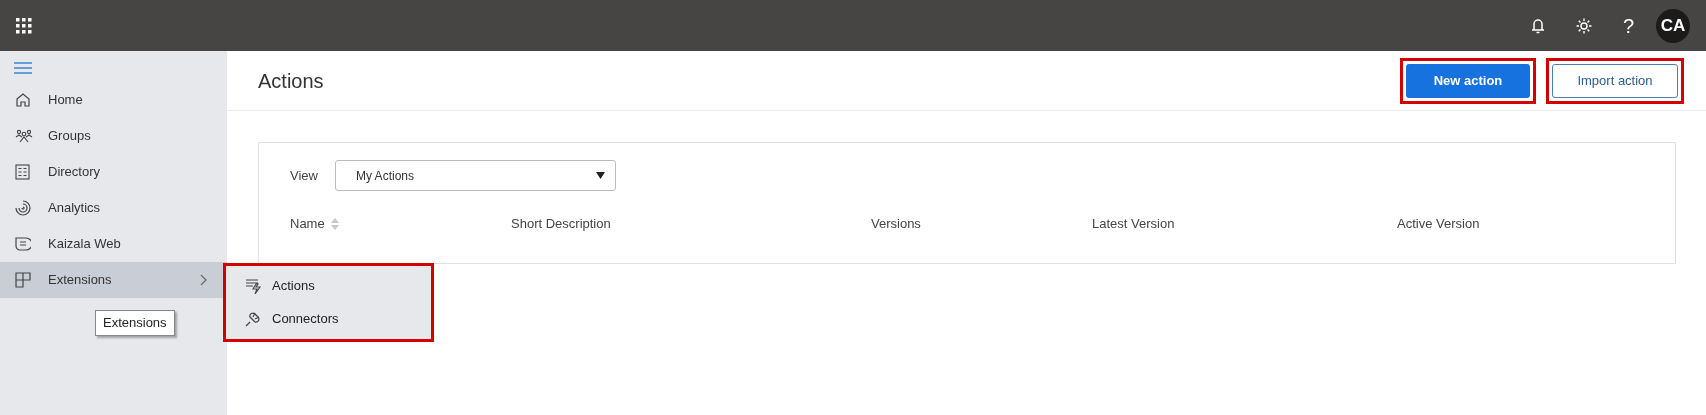 The image size is (1706, 415). What do you see at coordinates (1468, 80) in the screenshot?
I see `new-action-button: New action` at bounding box center [1468, 80].